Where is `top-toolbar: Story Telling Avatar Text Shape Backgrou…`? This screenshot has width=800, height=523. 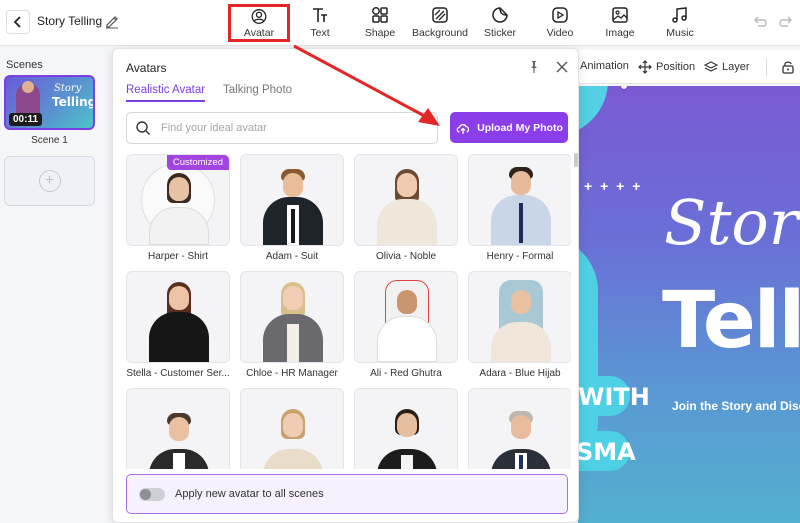 top-toolbar: Story Telling Avatar Text Shape Backgrou… is located at coordinates (400, 23).